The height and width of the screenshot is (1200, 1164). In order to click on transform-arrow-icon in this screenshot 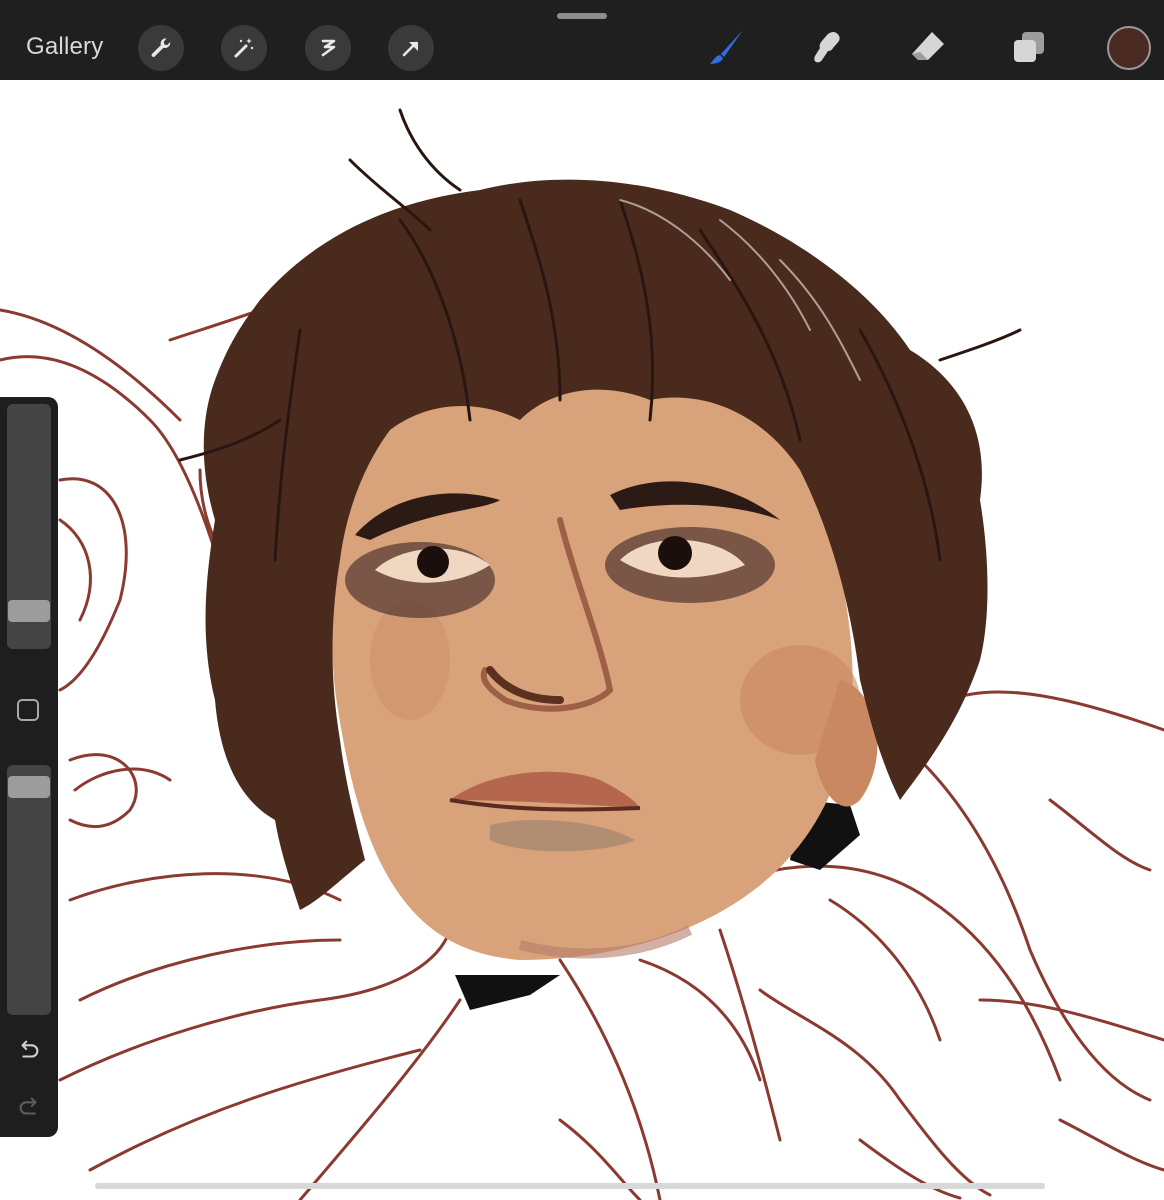, I will do `click(410, 49)`.